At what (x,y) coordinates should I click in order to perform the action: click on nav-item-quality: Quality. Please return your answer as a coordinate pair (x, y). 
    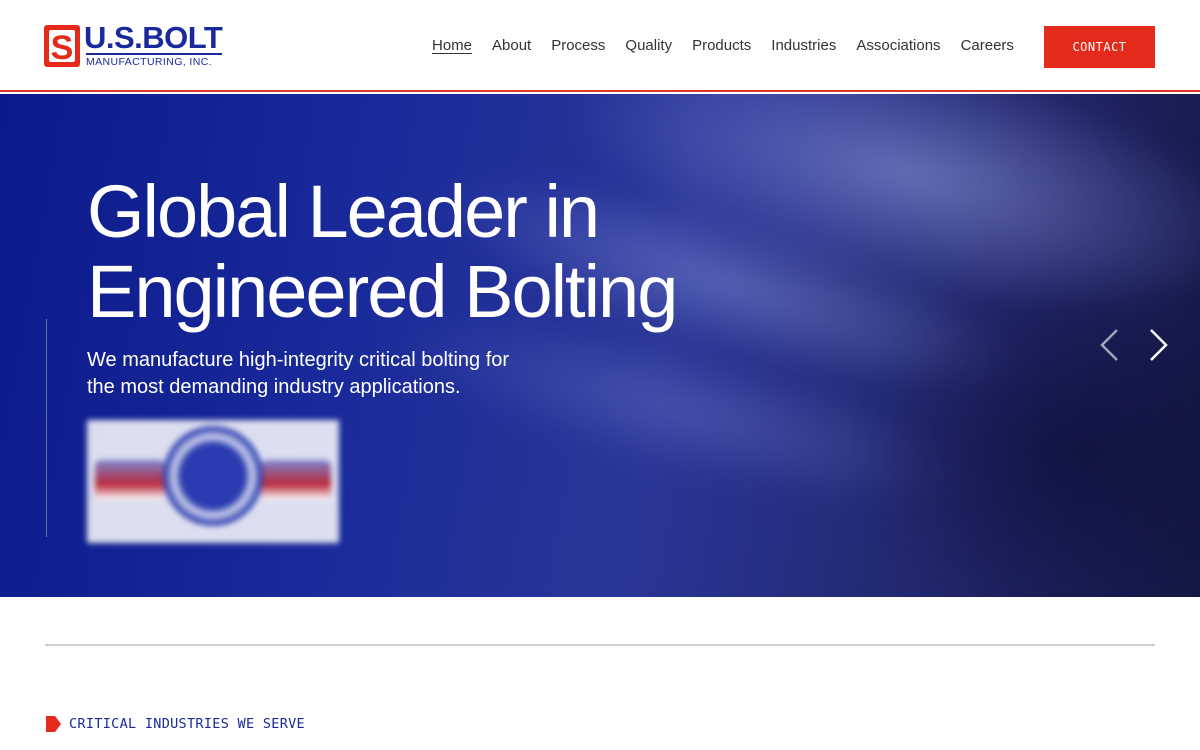
    Looking at the image, I should click on (648, 46).